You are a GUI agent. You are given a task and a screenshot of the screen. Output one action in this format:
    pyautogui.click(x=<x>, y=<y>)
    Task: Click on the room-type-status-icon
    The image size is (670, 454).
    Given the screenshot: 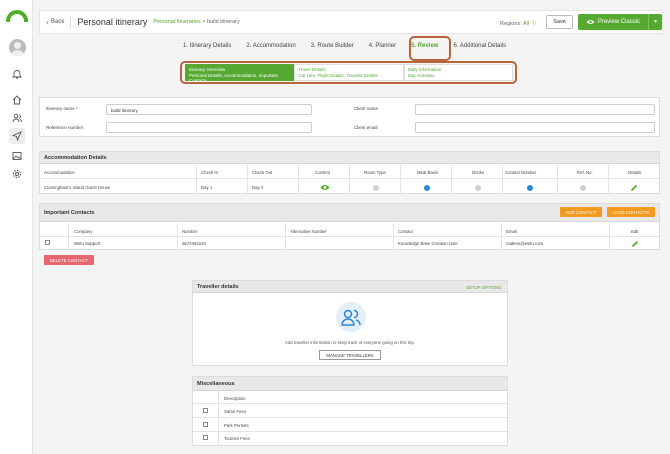 What is the action you would take?
    pyautogui.click(x=376, y=188)
    